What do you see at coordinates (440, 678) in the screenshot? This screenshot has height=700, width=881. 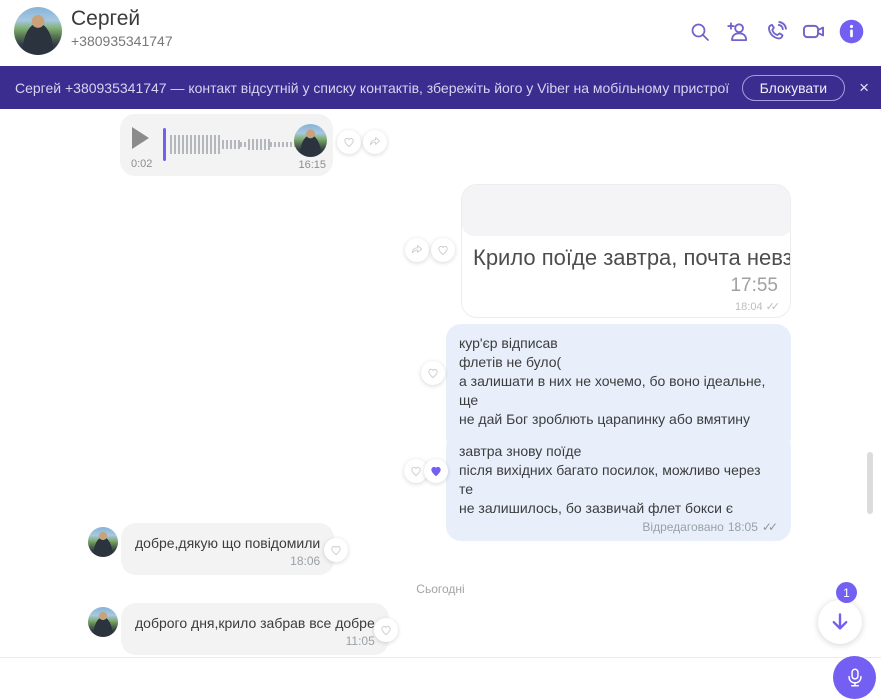 I see `composer-bar: GIF` at bounding box center [440, 678].